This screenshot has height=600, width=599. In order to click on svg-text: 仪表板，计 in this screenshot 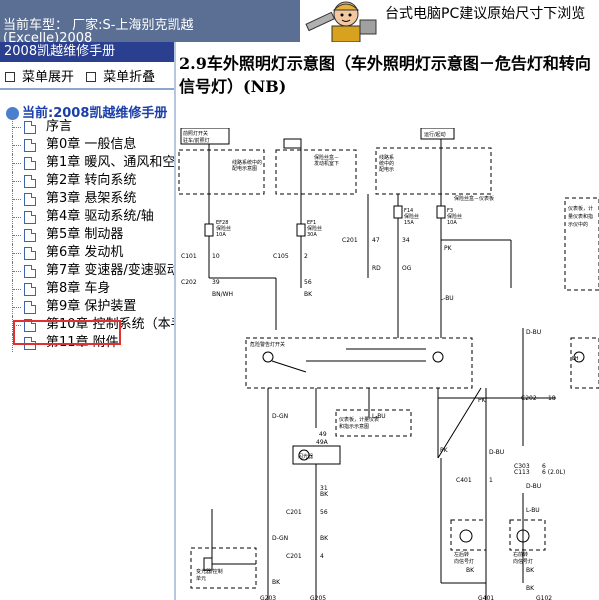, I will do `click(580, 208)`.